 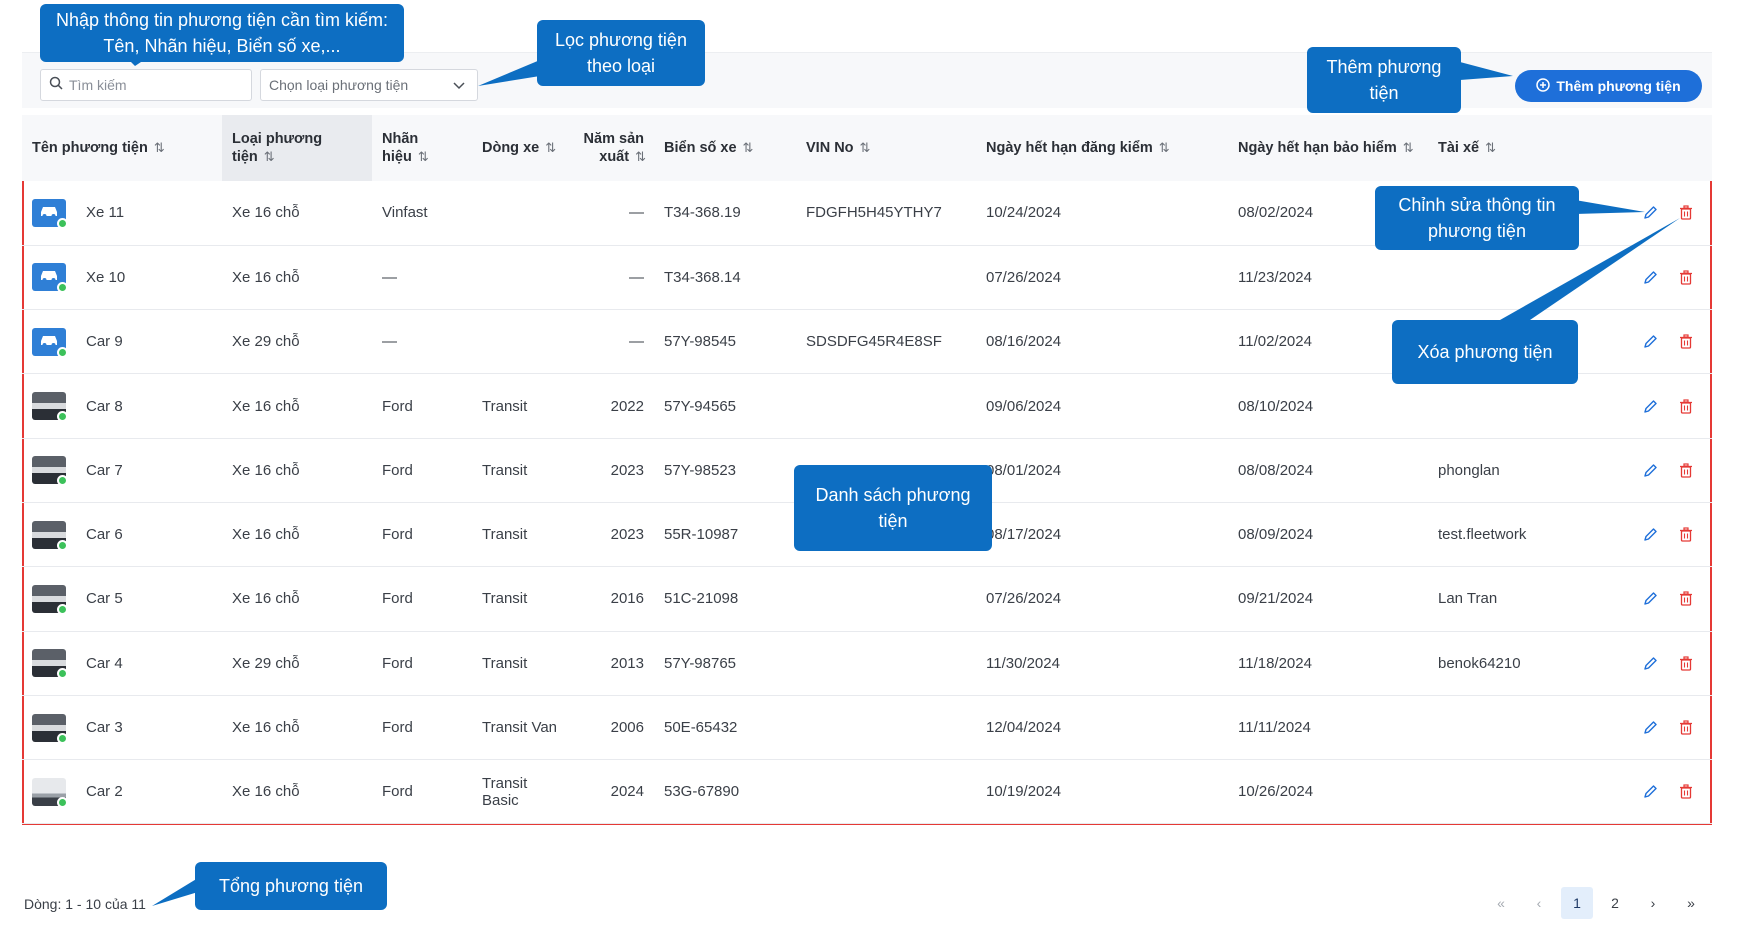 I want to click on vehicle-name-cell: Car 4, so click(x=122, y=663).